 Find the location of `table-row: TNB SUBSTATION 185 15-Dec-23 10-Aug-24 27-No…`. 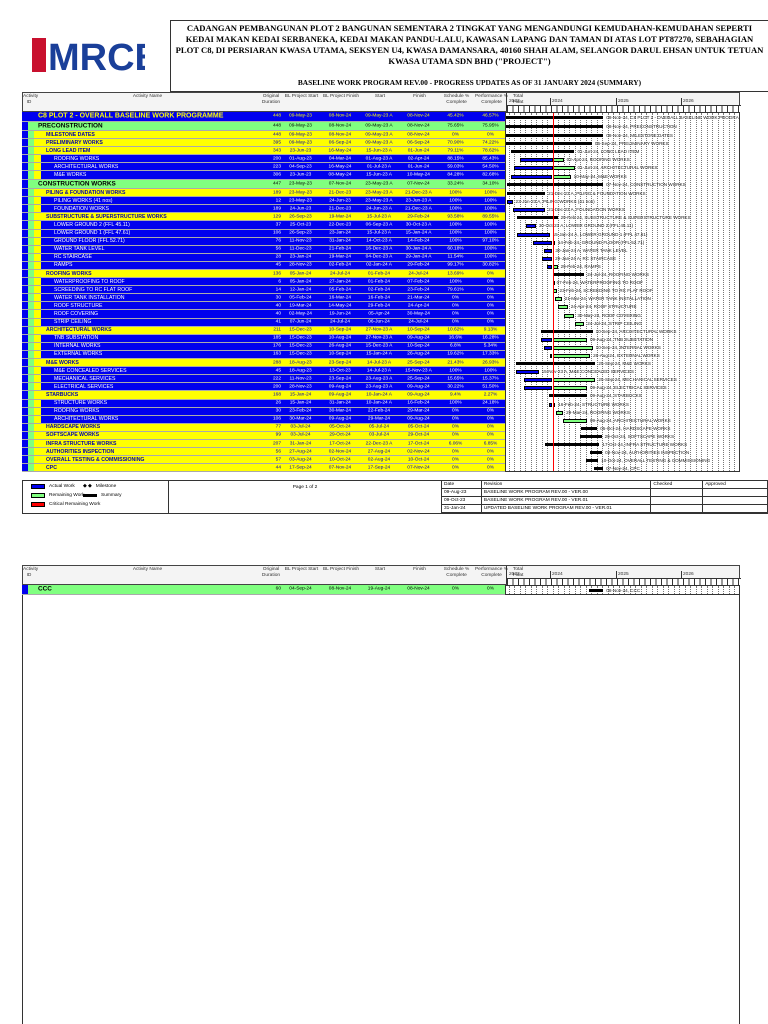

table-row: TNB SUBSTATION 185 15-Dec-23 10-Aug-24 27-No… is located at coordinates (273, 338).